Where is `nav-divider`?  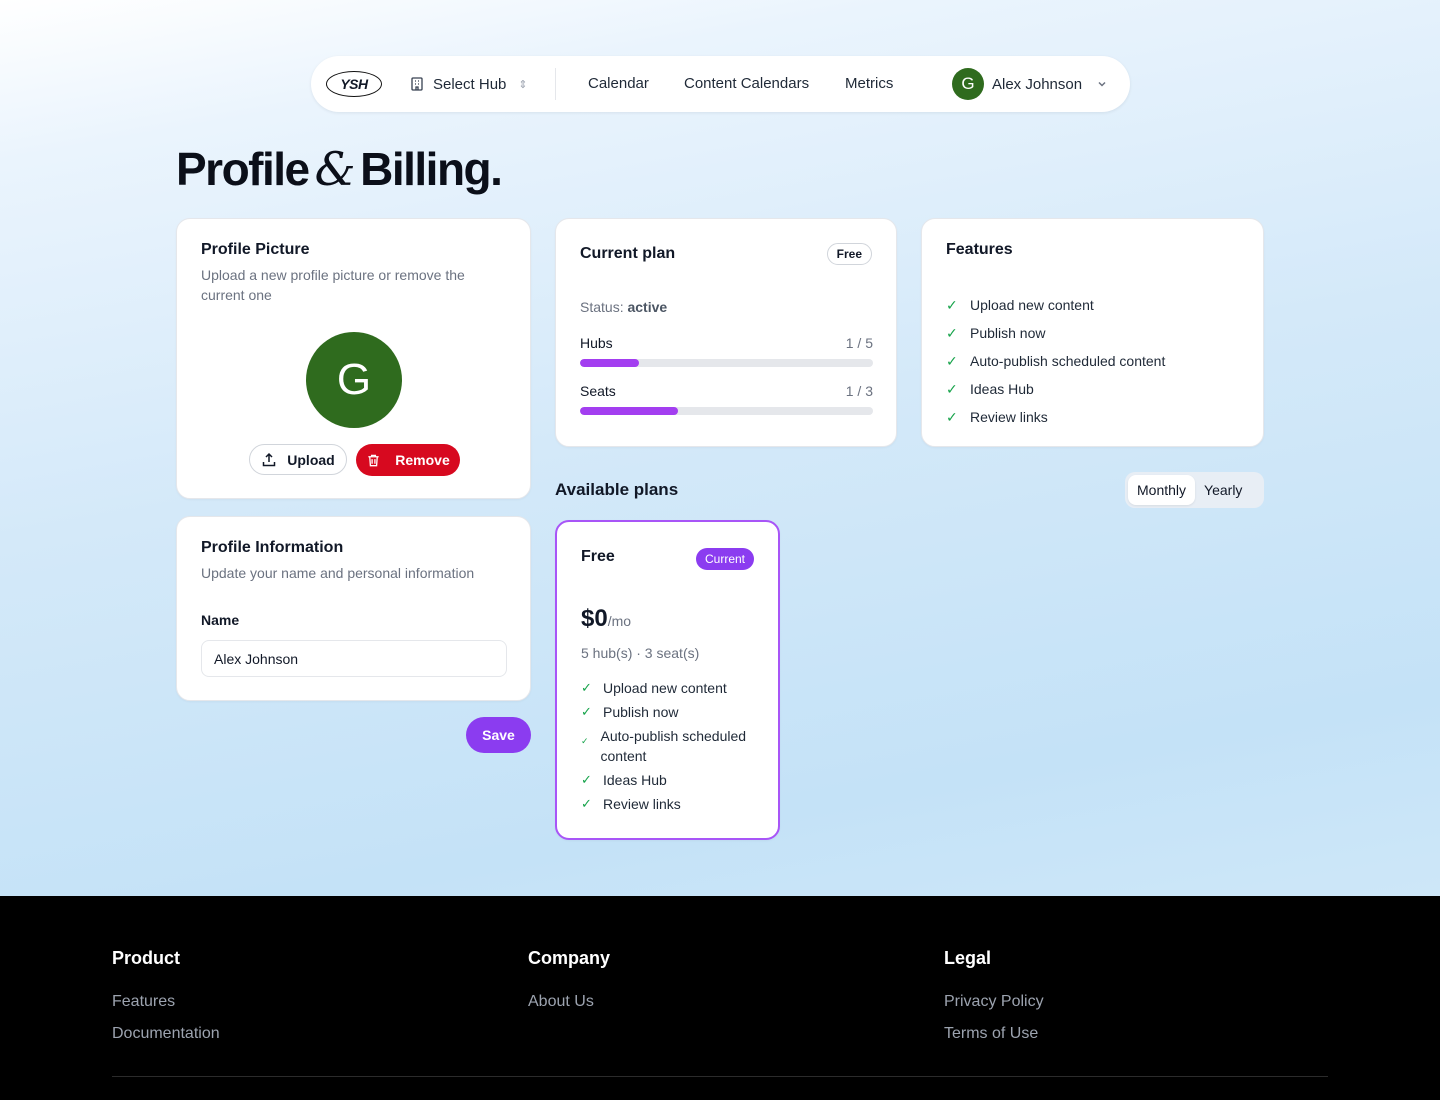 nav-divider is located at coordinates (555, 84).